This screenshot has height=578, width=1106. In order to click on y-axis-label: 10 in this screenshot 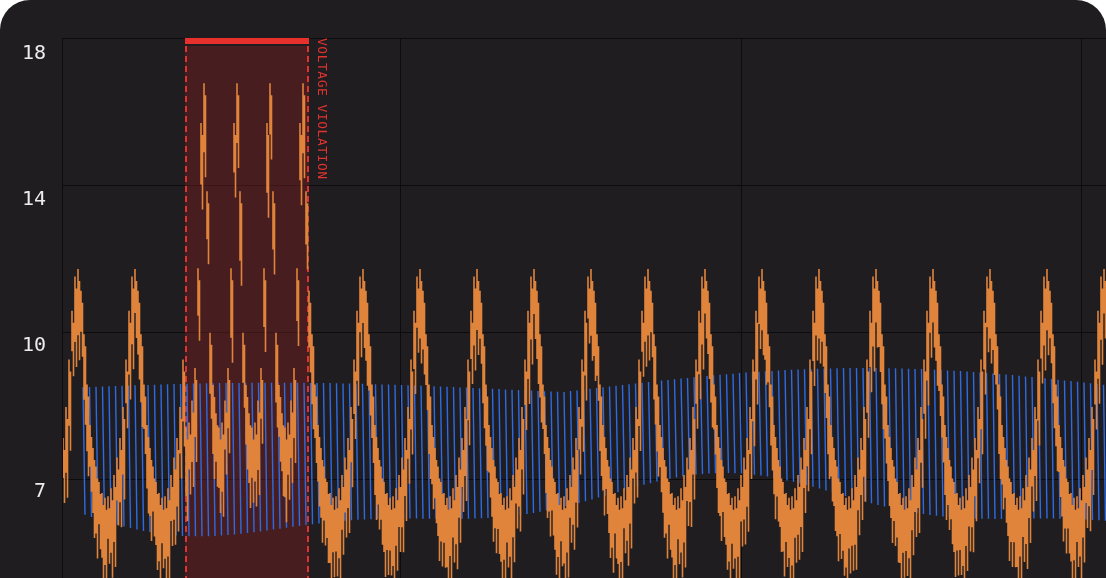, I will do `click(33, 345)`.